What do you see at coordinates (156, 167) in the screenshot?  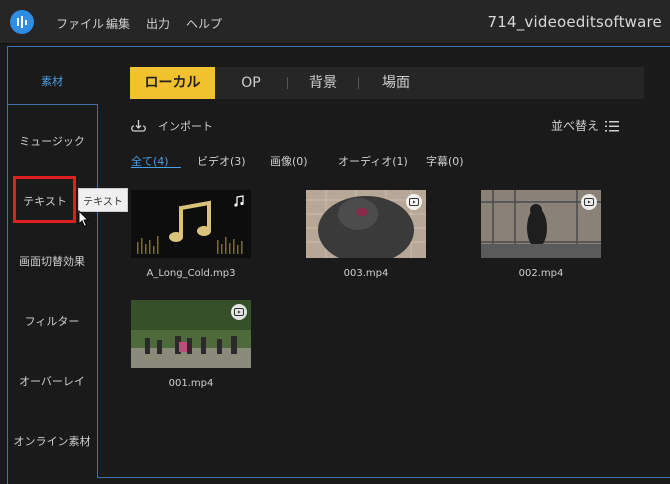 I see `filter-all-underline` at bounding box center [156, 167].